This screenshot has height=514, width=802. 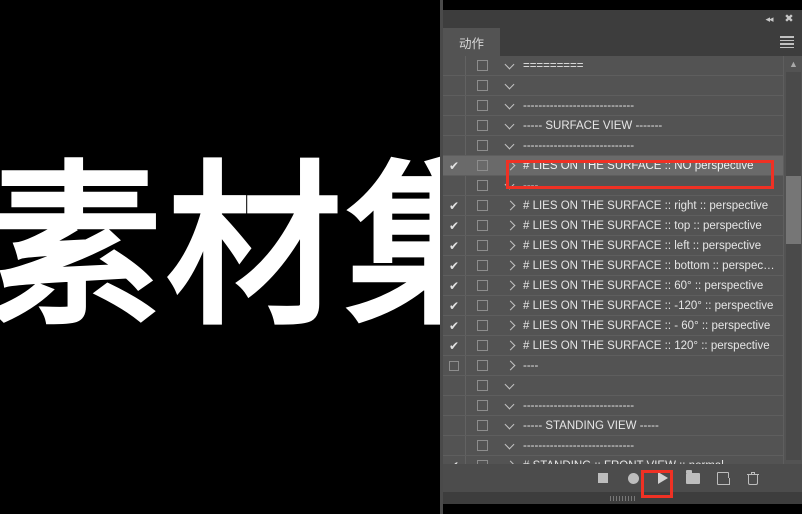 I want to click on chevron-up-icon: ▲, so click(x=793, y=64).